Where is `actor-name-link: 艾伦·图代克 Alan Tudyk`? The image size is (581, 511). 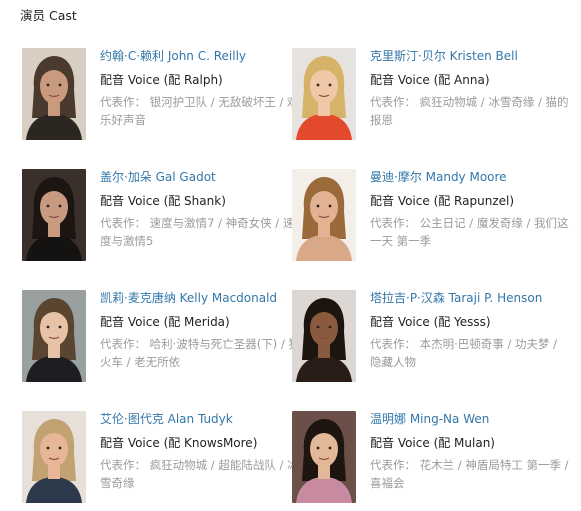 actor-name-link: 艾伦·图代克 Alan Tudyk is located at coordinates (200, 419).